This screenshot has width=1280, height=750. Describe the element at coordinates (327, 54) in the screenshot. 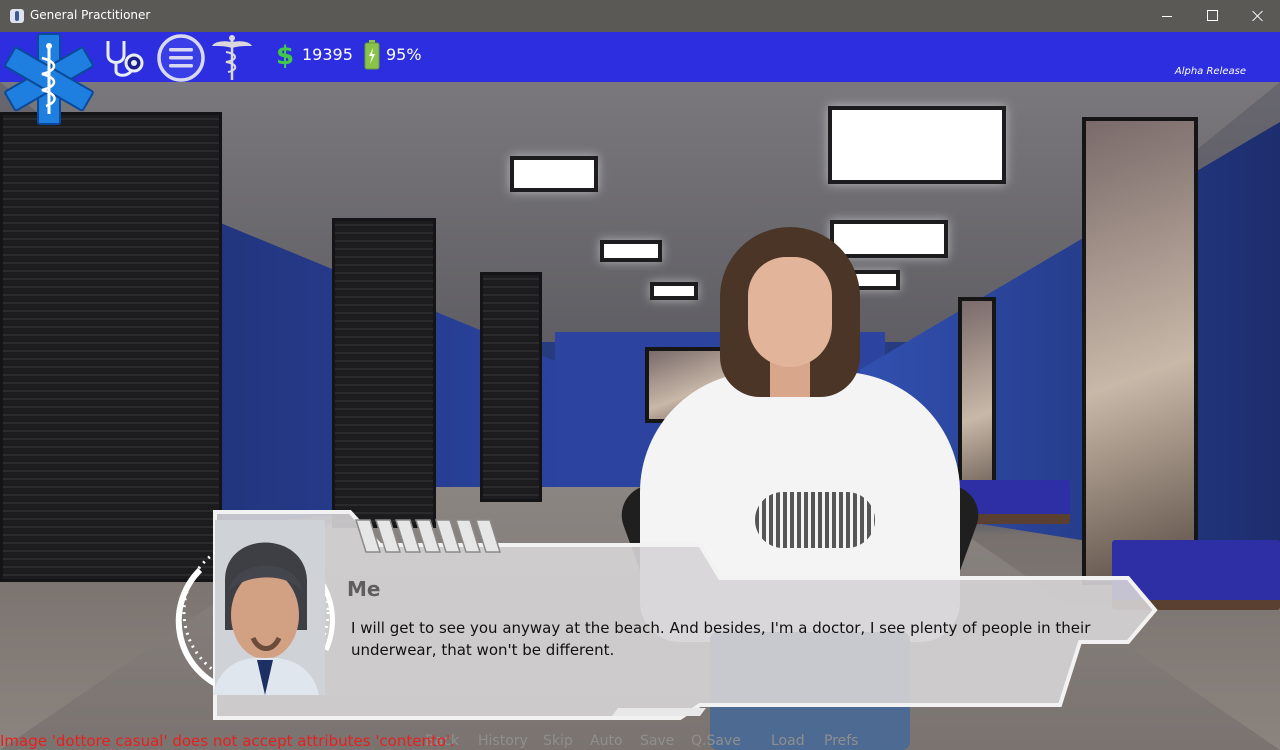

I see `money-value: 19395` at that location.